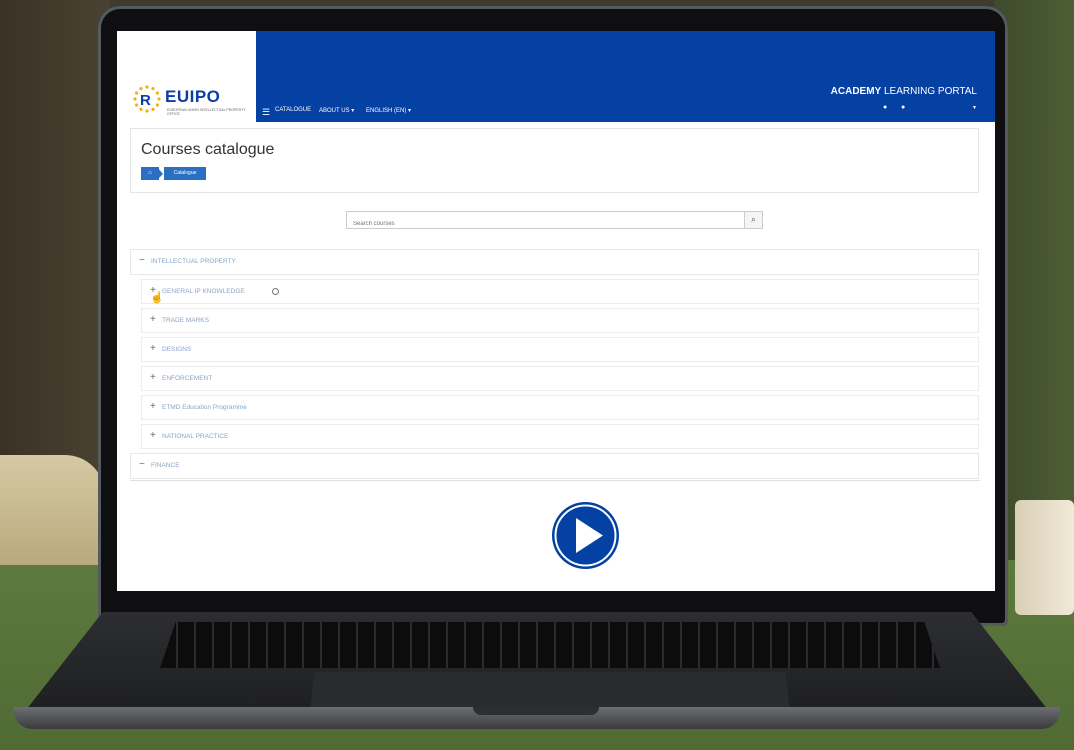  I want to click on subcategory-general-ip-knowledge: + GENERAL IP KNOWLEDGE, so click(560, 291).